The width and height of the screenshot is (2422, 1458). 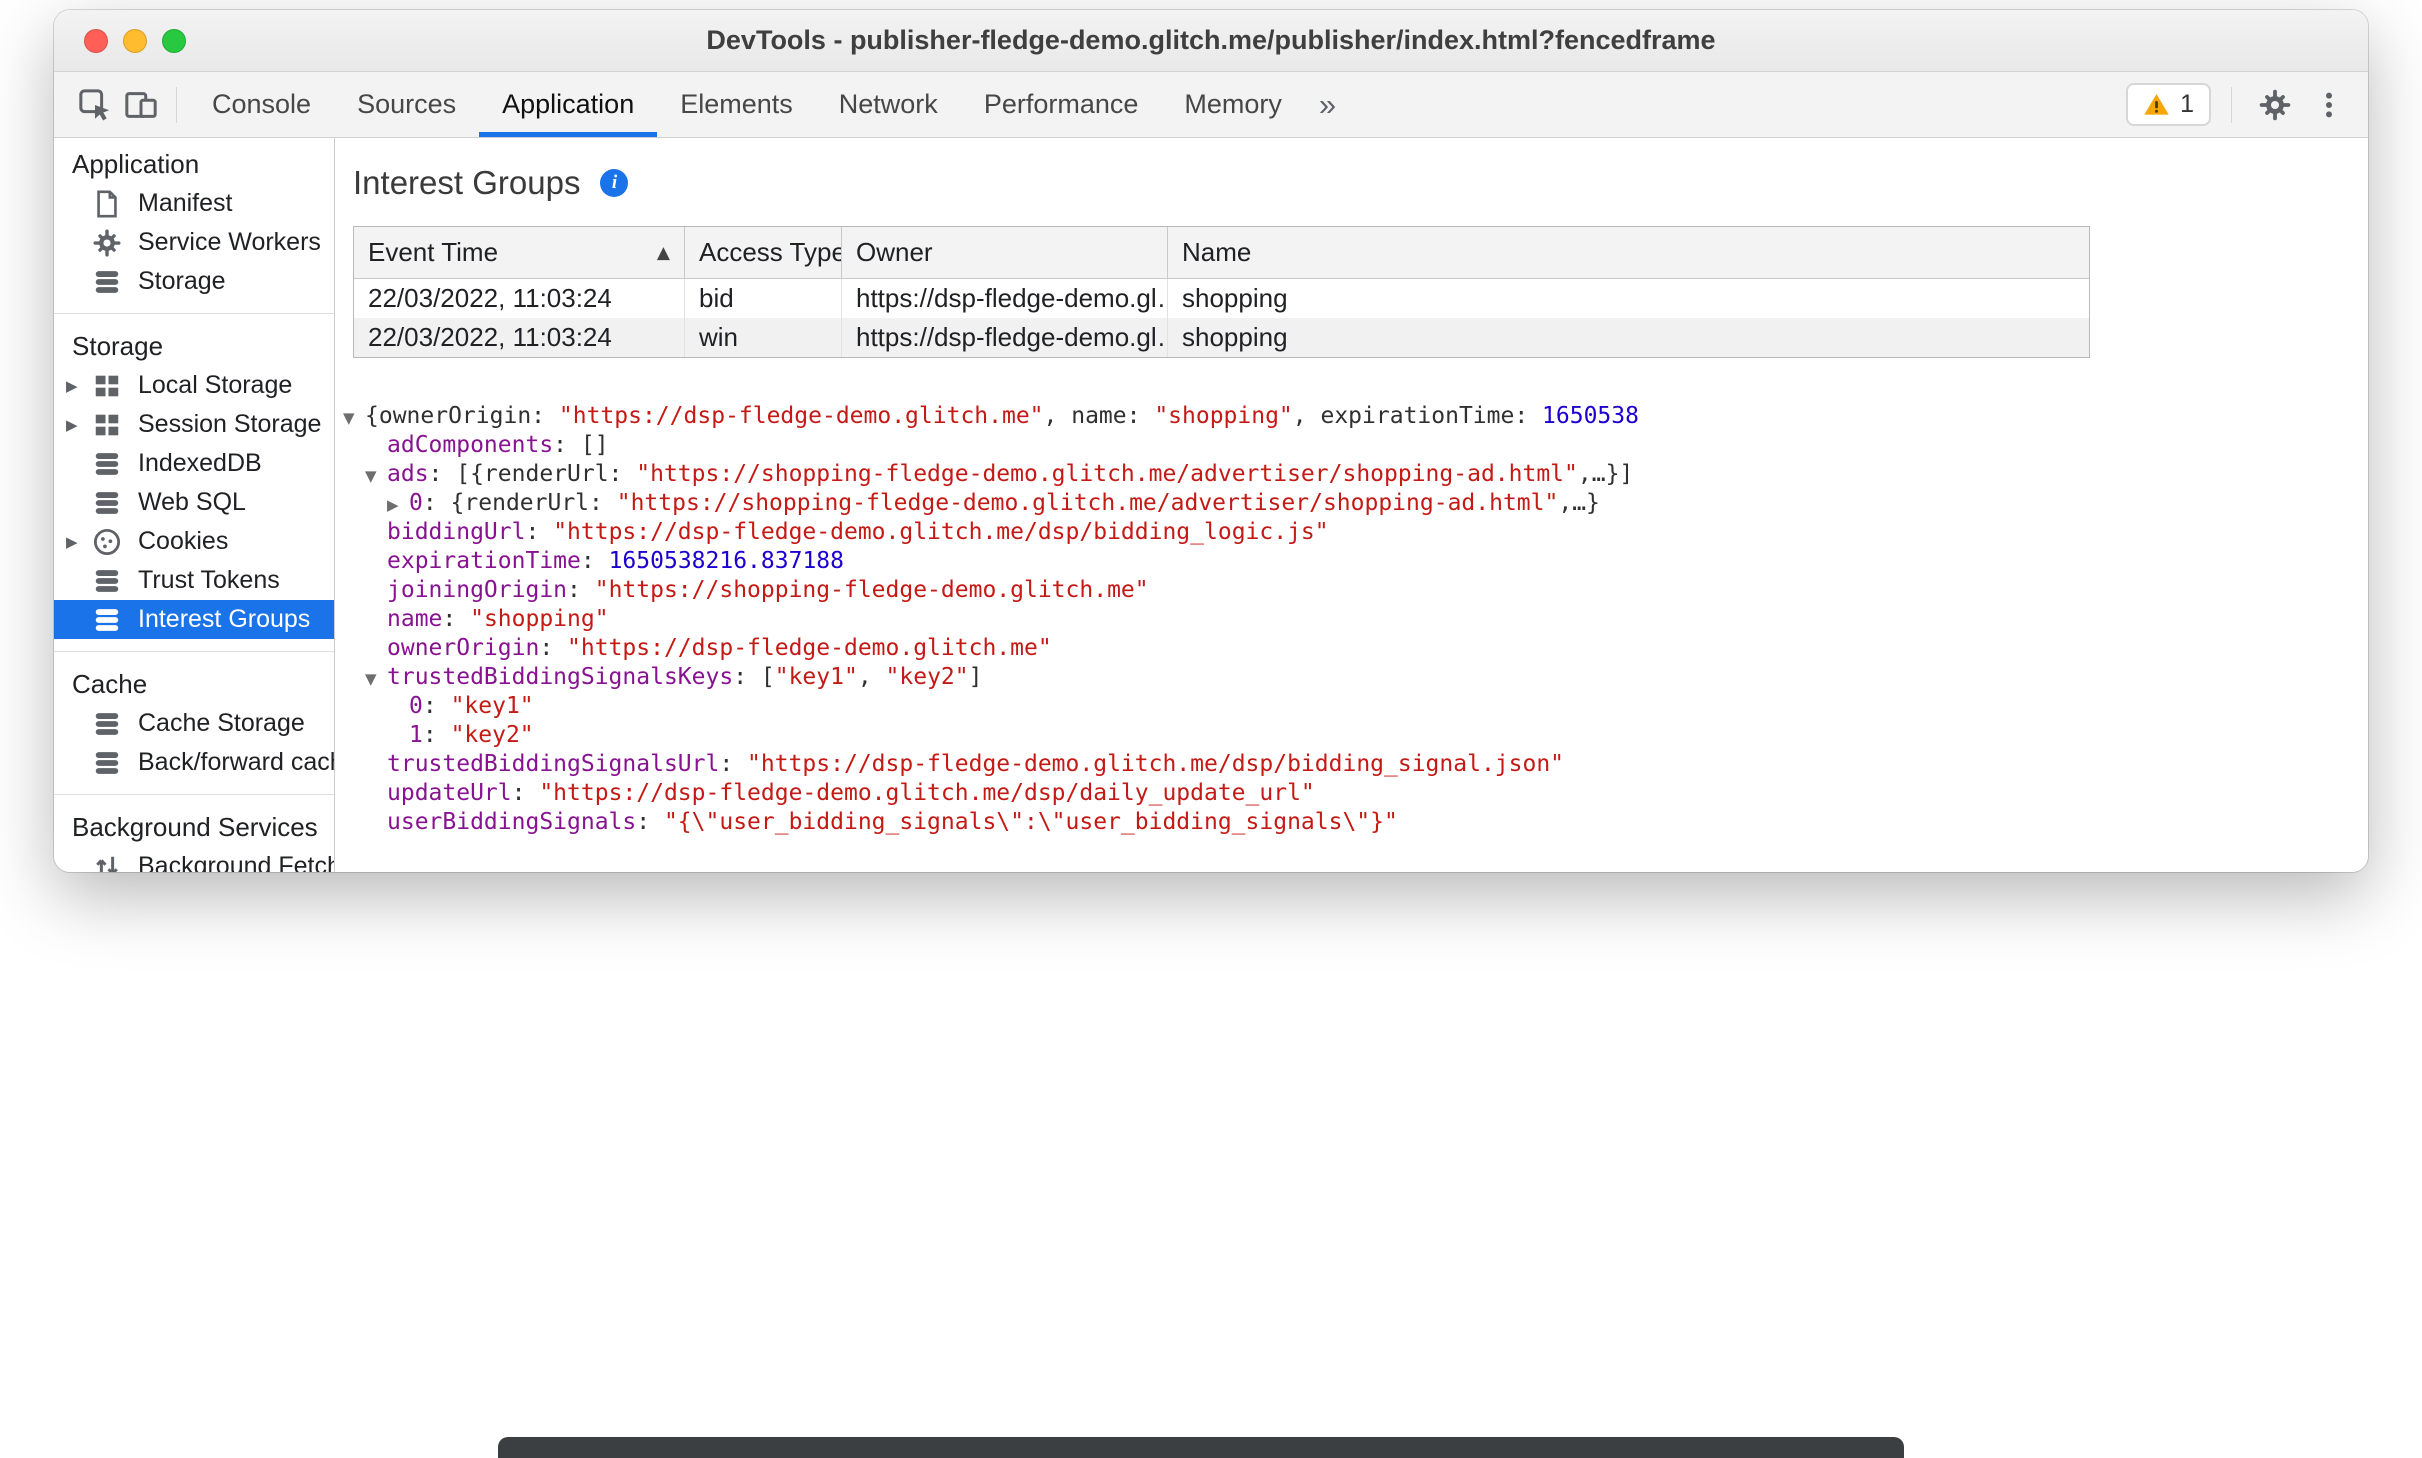 I want to click on column-header-owner: Owner, so click(x=1005, y=253).